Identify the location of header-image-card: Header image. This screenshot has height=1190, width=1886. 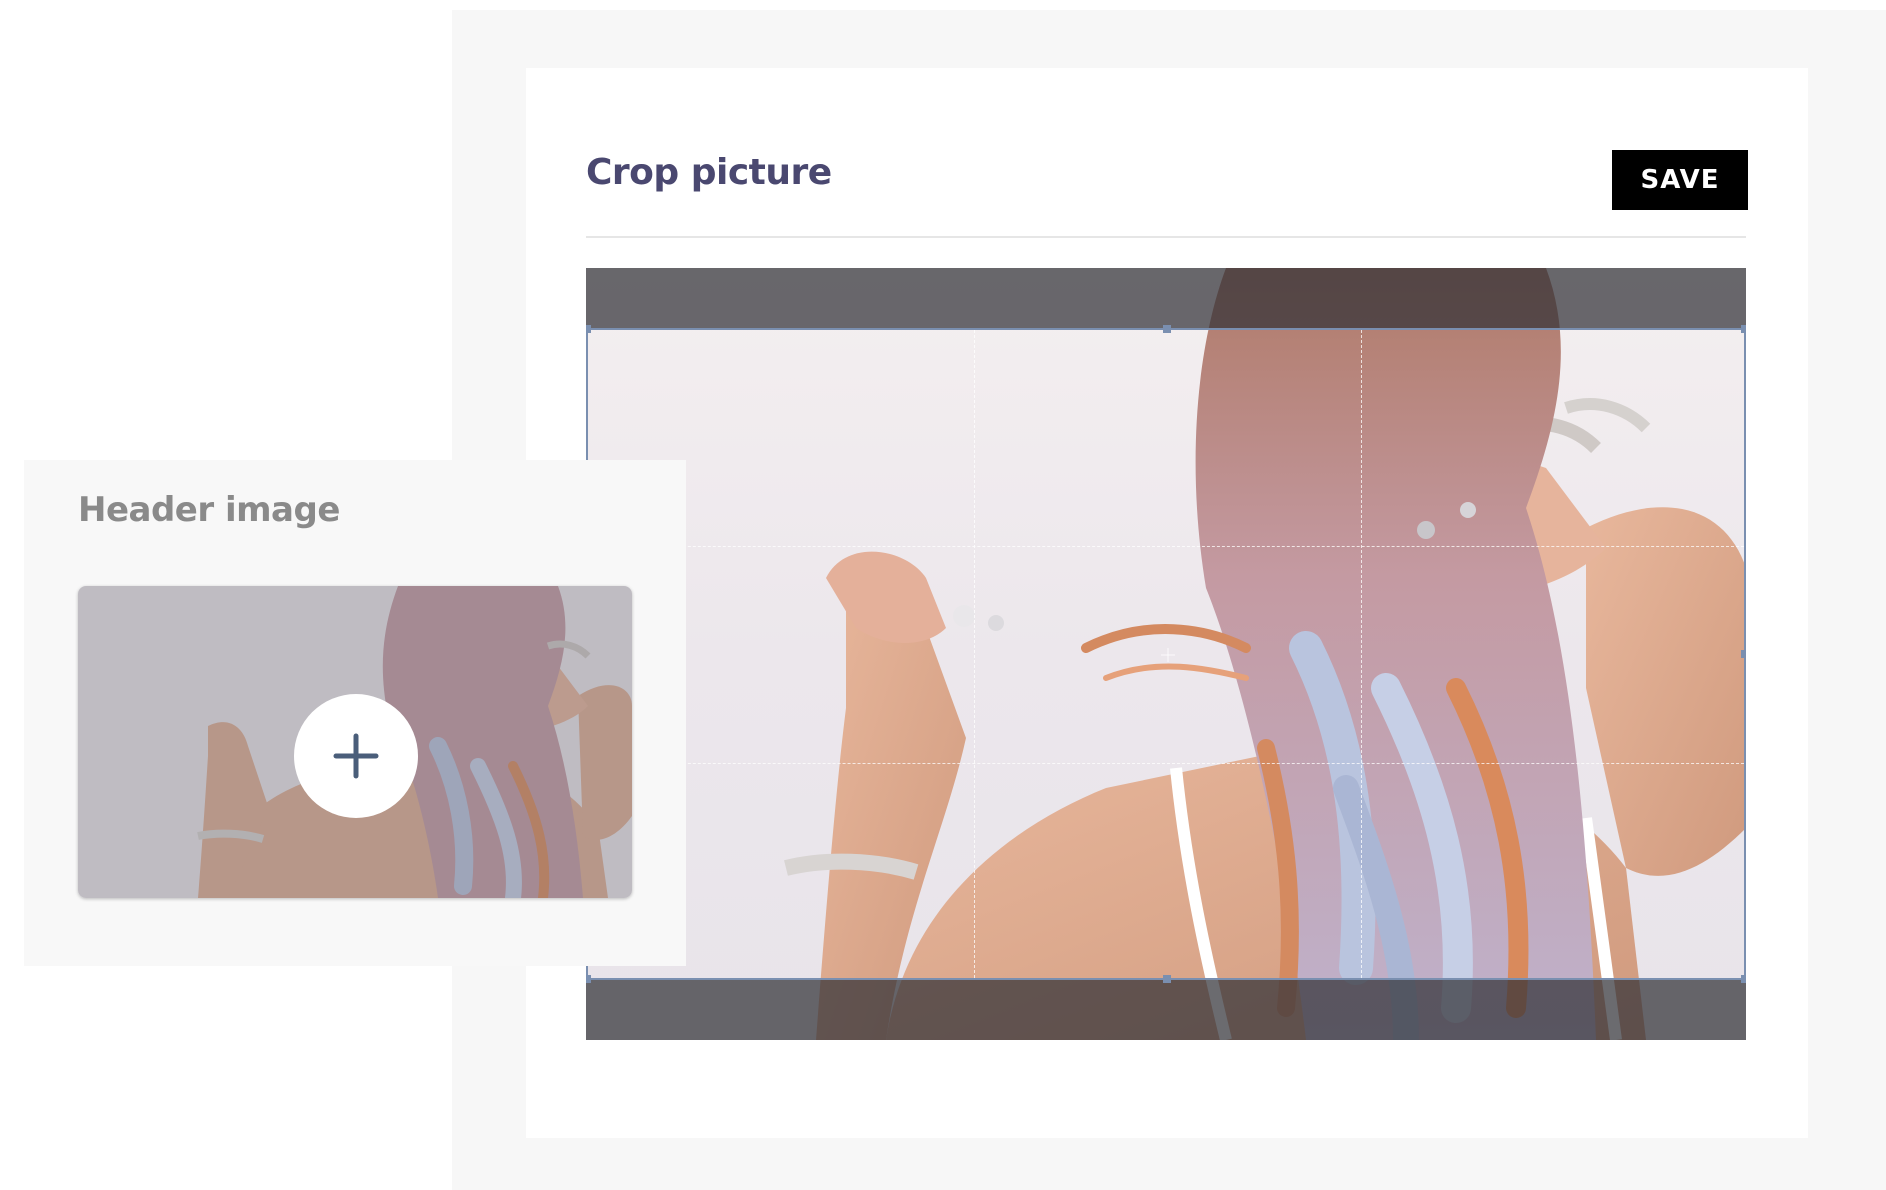
(355, 713).